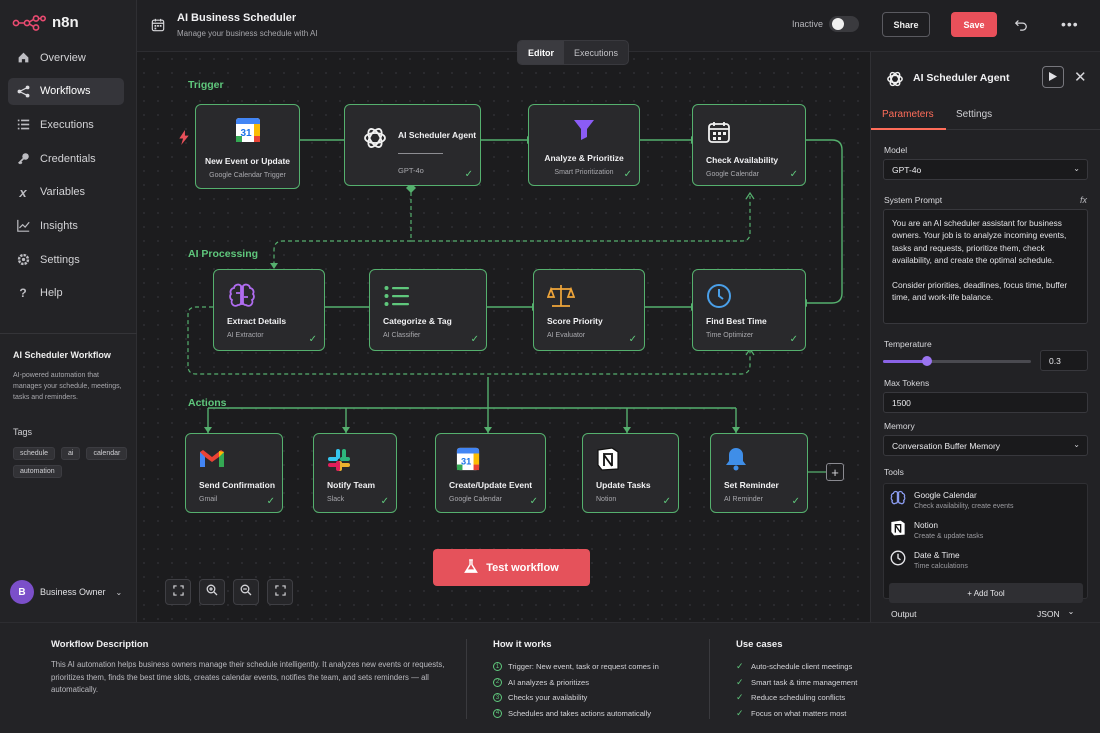 The image size is (1100, 733). Describe the element at coordinates (974, 24) in the screenshot. I see `save-button: Save` at that location.